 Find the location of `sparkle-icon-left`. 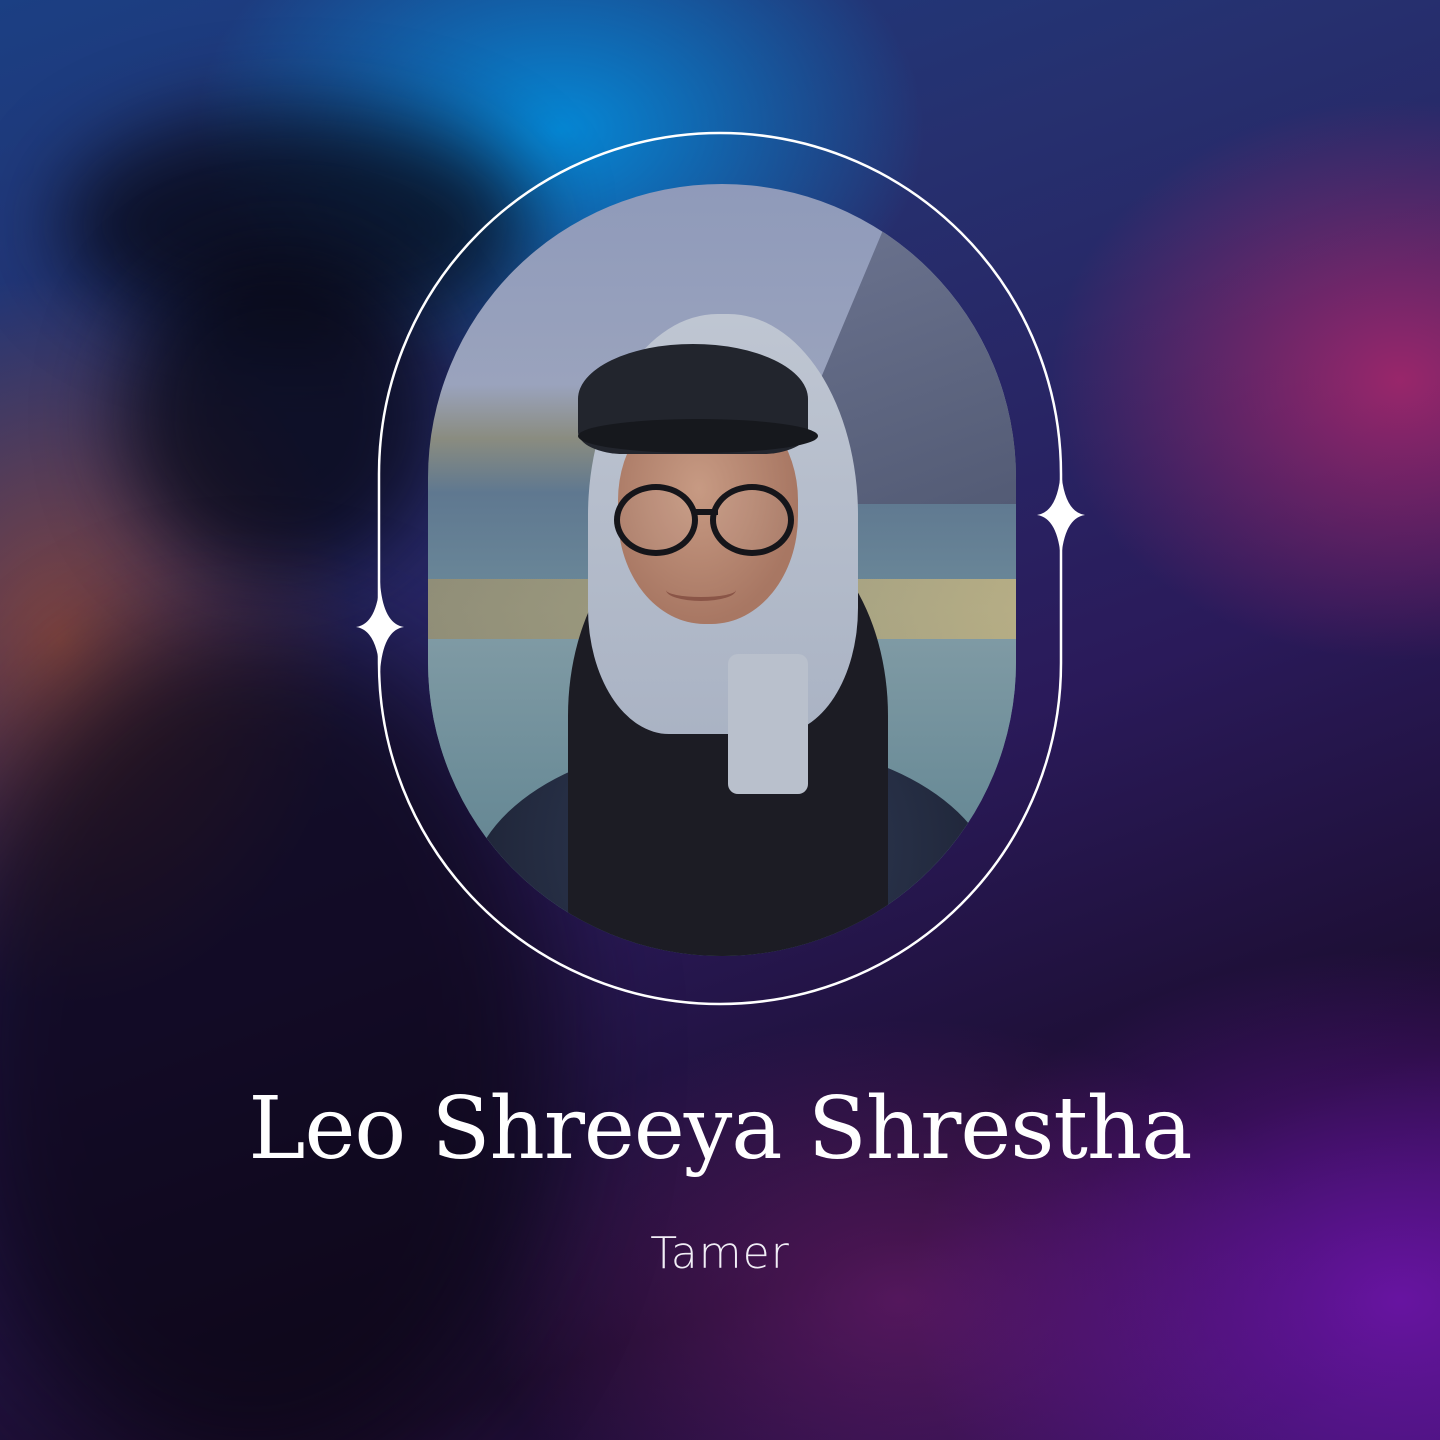

sparkle-icon-left is located at coordinates (380, 627).